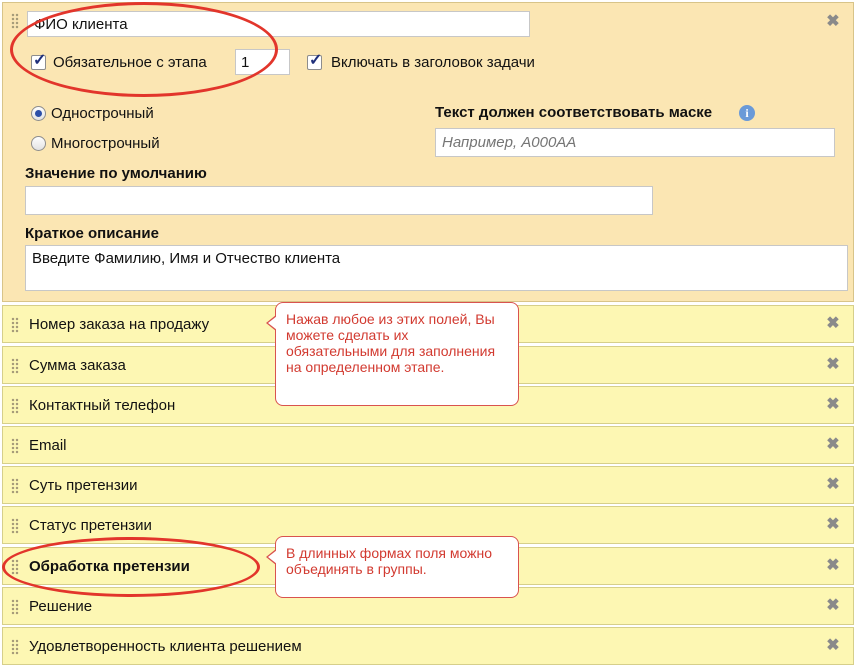  What do you see at coordinates (102, 405) in the screenshot?
I see `field-row-label: Контактный телефон` at bounding box center [102, 405].